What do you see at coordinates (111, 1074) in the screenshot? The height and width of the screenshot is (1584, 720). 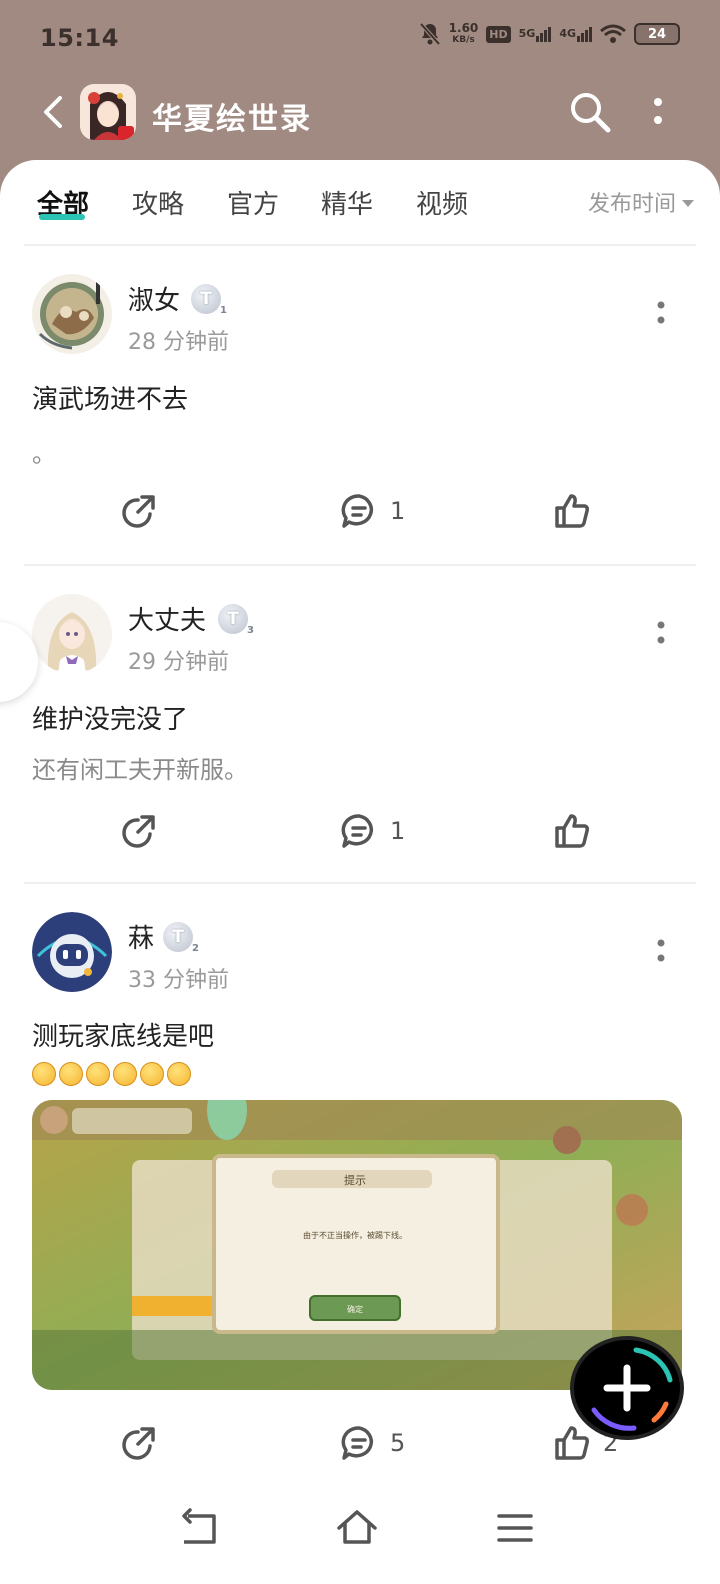 I see `emoji-row` at bounding box center [111, 1074].